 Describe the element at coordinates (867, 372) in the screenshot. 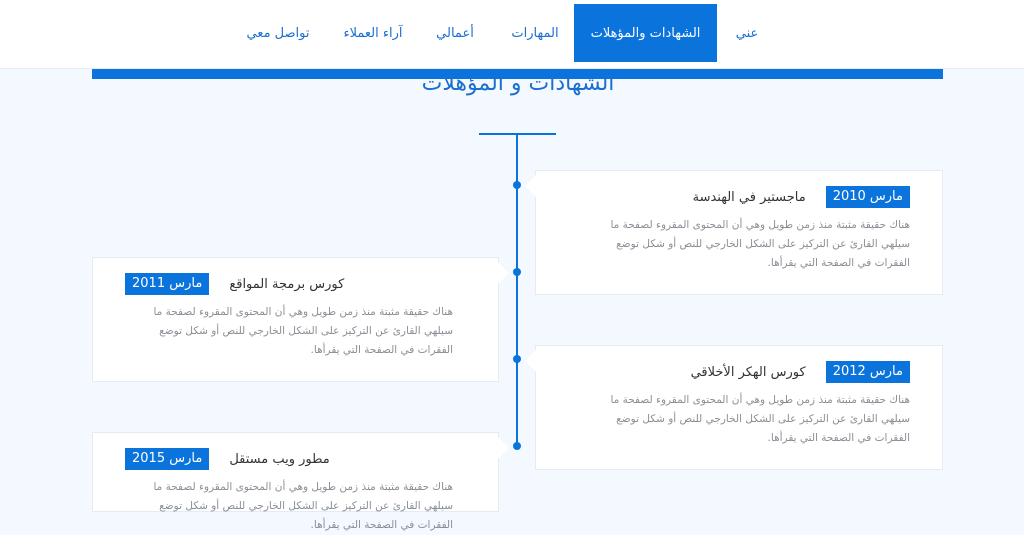

I see `date-badge: مارس 2012` at that location.